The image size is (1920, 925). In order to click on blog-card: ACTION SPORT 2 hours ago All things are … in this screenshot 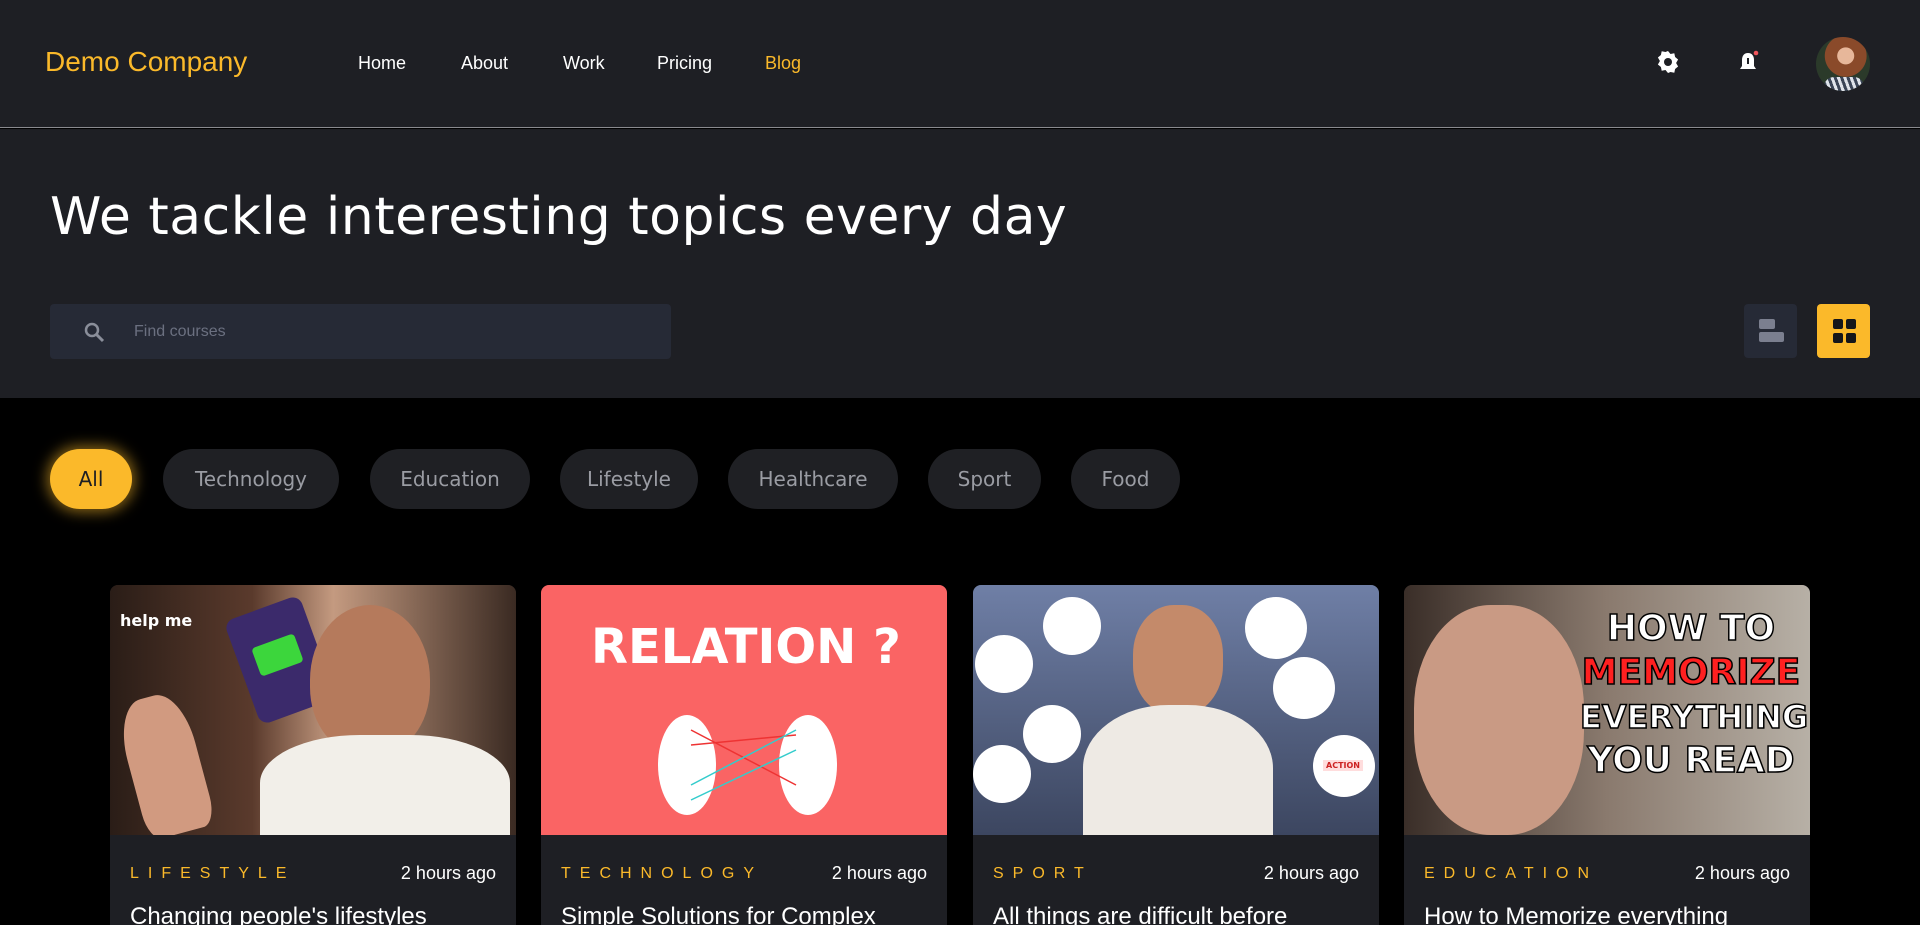, I will do `click(1176, 755)`.